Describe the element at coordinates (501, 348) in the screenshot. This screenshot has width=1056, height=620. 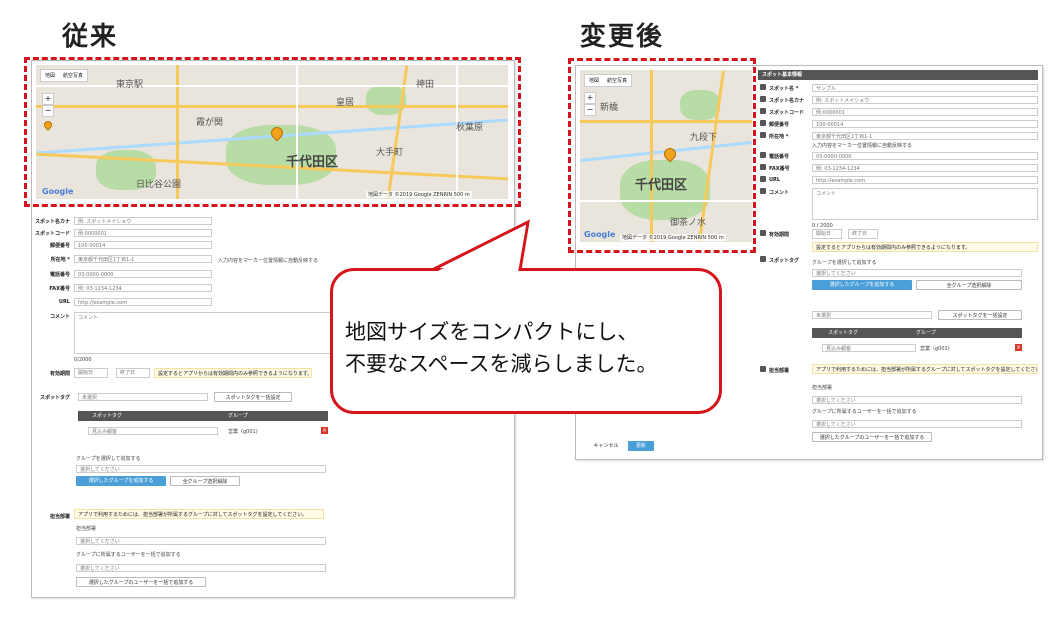
I see `callout-text: 地図サイズをコンパクトにし、 不要なスペースを減らしました。` at that location.